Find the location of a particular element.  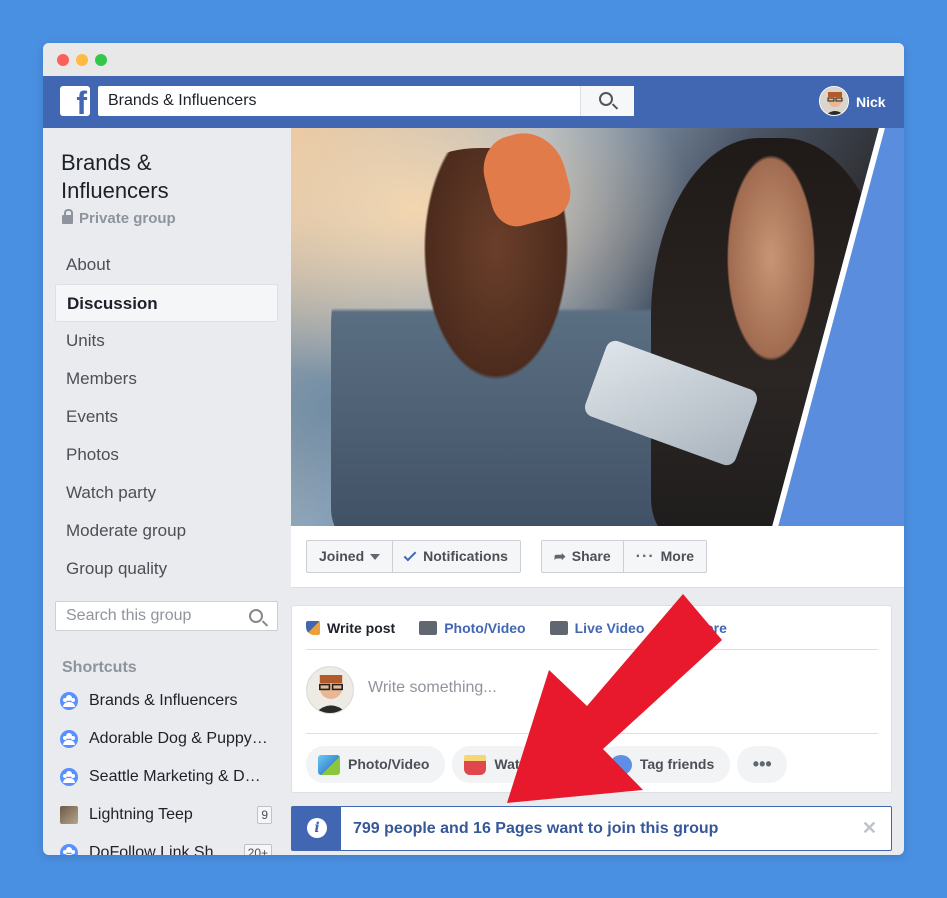

window-titlebar is located at coordinates (473, 59).